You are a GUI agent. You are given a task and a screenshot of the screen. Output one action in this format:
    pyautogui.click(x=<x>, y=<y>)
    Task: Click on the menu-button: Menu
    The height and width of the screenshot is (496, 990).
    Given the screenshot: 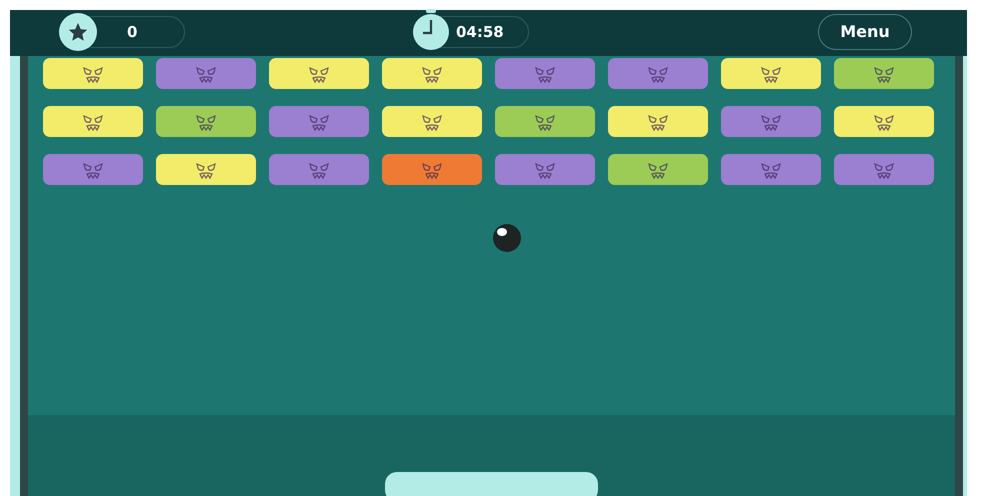 What is the action you would take?
    pyautogui.click(x=865, y=32)
    